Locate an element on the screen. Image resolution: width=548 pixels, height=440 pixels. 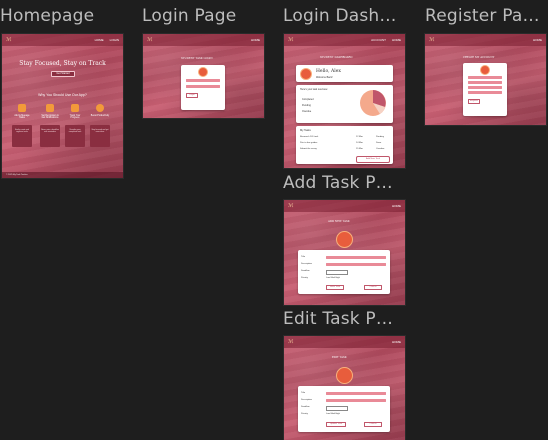
confirm-password-input is located at coordinates (485, 92).